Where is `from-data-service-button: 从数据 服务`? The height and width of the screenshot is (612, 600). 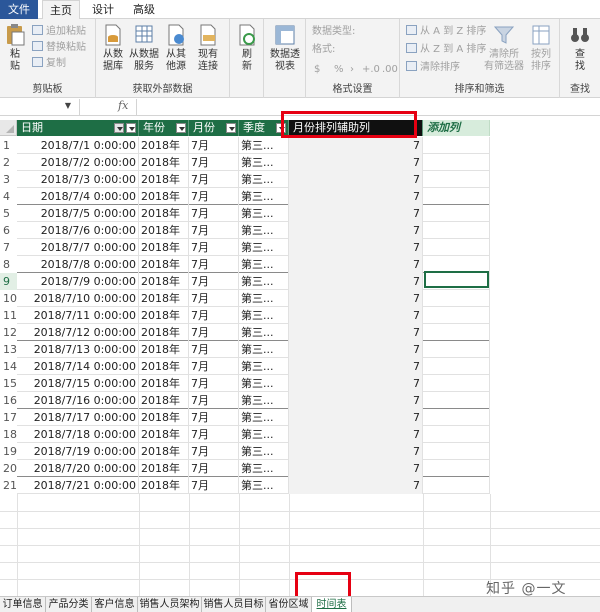 from-data-service-button: 从数据 服务 is located at coordinates (144, 48).